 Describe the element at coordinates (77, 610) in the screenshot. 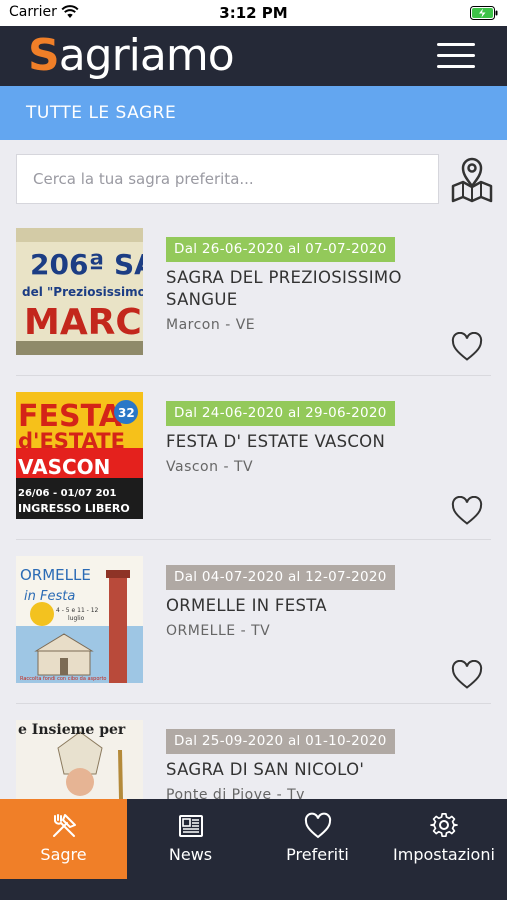

I see `thumb-text: 4 - 5 e 11 - 12` at that location.